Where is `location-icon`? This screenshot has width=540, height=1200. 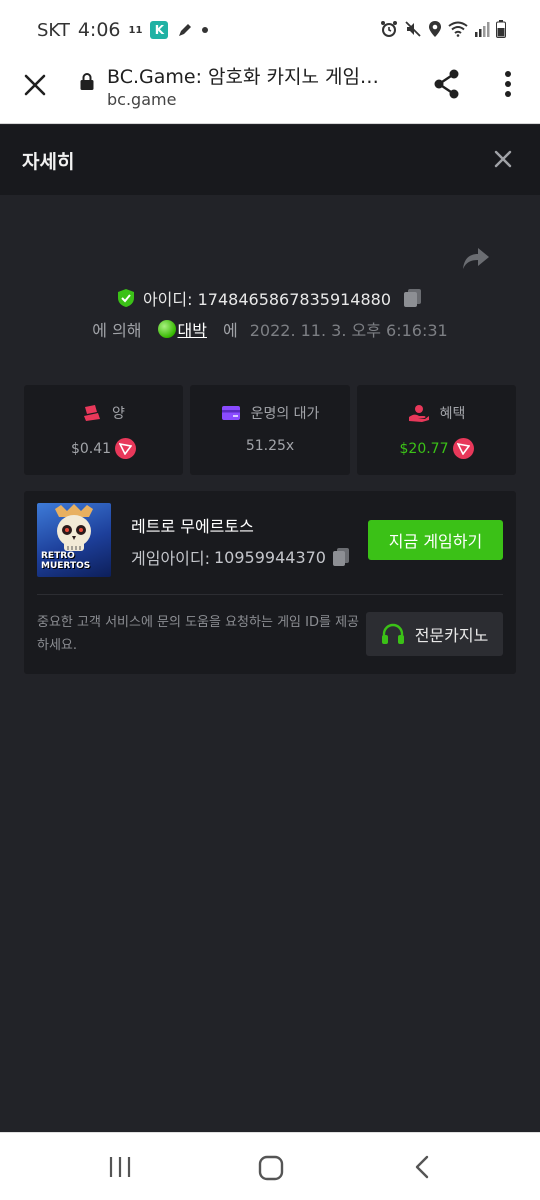 location-icon is located at coordinates (435, 29).